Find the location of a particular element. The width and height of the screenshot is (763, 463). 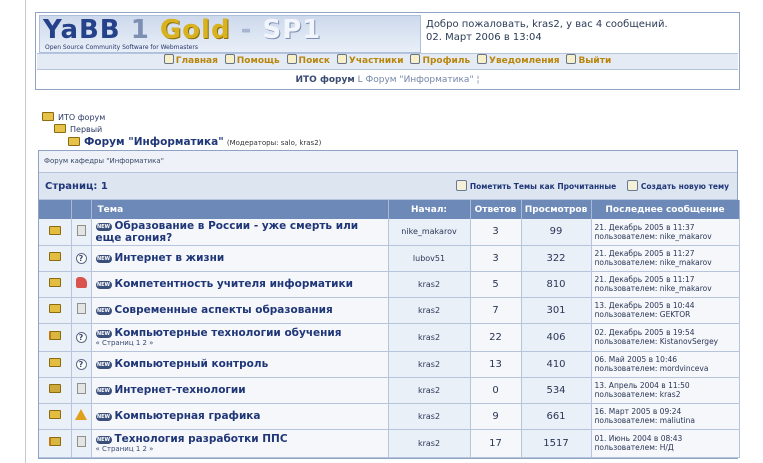

last-post-user: пользователем: GEKTOR is located at coordinates (642, 314).